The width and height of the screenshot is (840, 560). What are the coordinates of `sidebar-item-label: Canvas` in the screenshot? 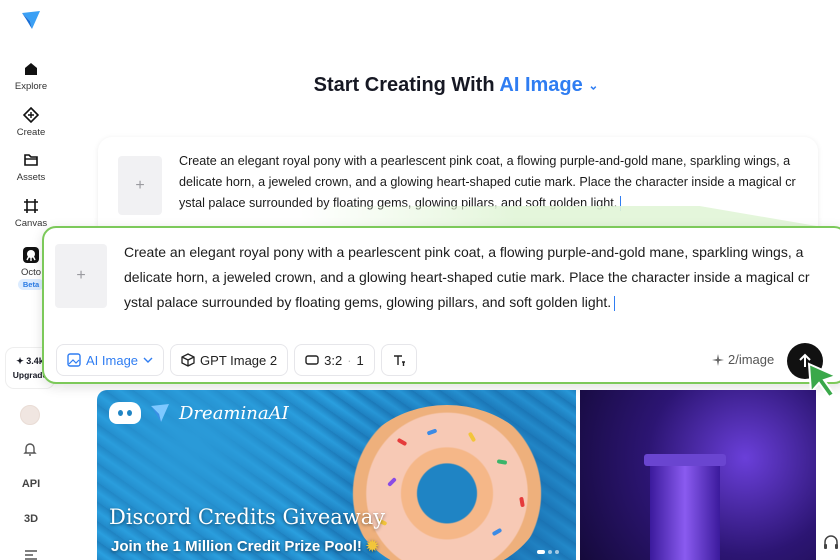 It's located at (31, 223).